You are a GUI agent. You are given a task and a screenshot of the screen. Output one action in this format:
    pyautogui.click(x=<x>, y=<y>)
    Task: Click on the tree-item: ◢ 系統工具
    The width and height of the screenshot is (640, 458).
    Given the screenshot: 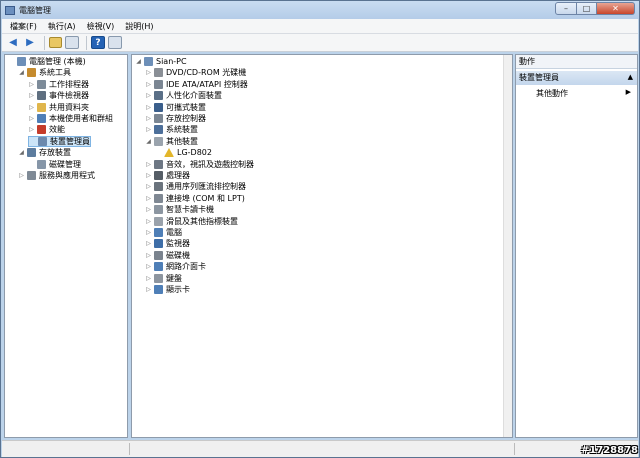 What is the action you would take?
    pyautogui.click(x=44, y=72)
    